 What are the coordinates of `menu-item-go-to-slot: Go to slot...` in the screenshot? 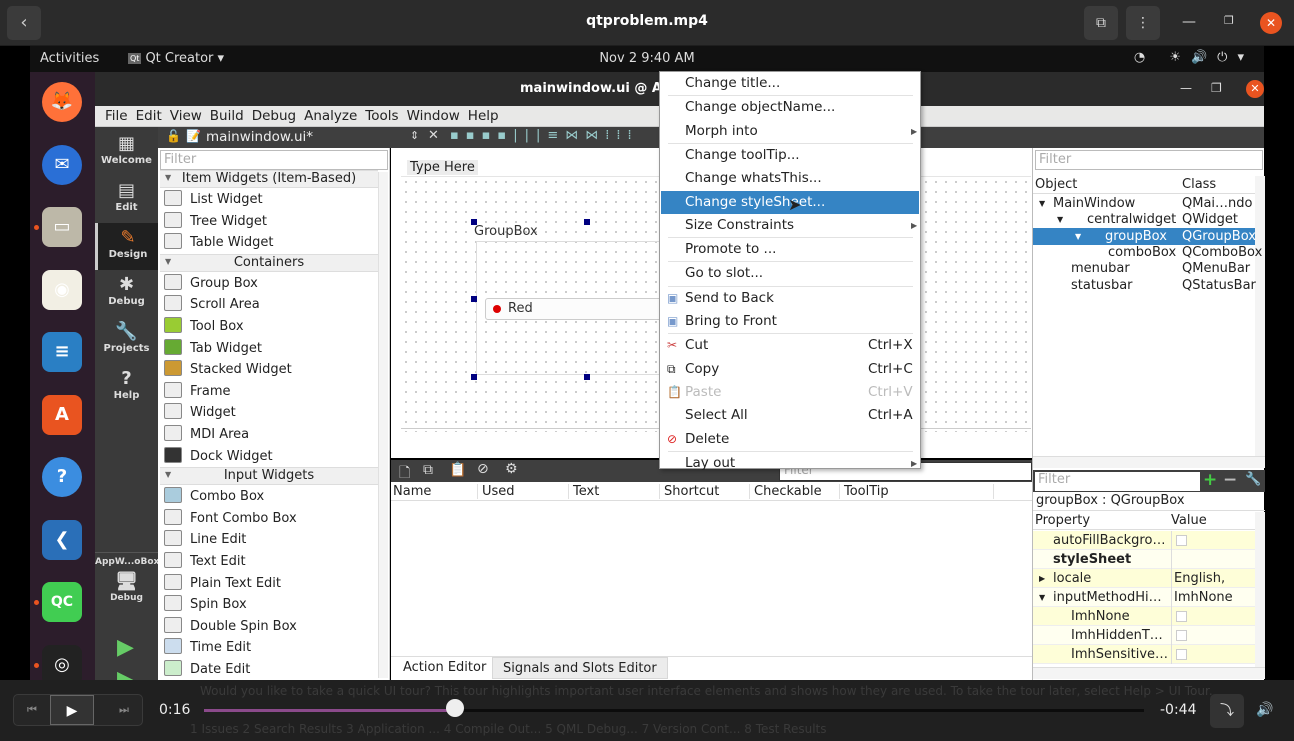 It's located at (790, 273).